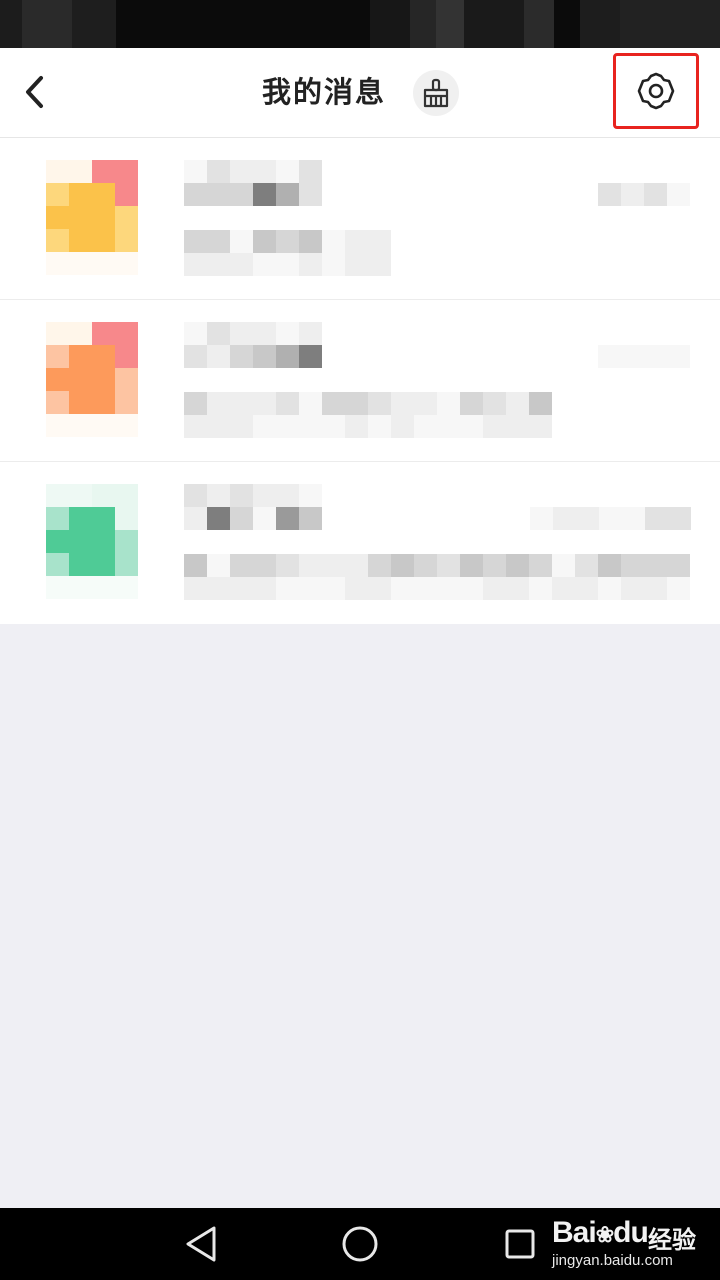 The height and width of the screenshot is (1280, 720). What do you see at coordinates (604, 1234) in the screenshot?
I see `paw-icon: ❀` at bounding box center [604, 1234].